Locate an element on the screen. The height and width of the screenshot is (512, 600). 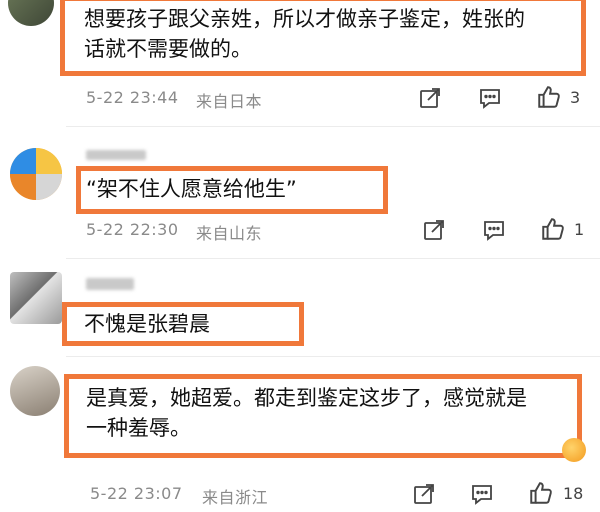
comment-text: “架不住人愿意给他生” is located at coordinates (191, 189).